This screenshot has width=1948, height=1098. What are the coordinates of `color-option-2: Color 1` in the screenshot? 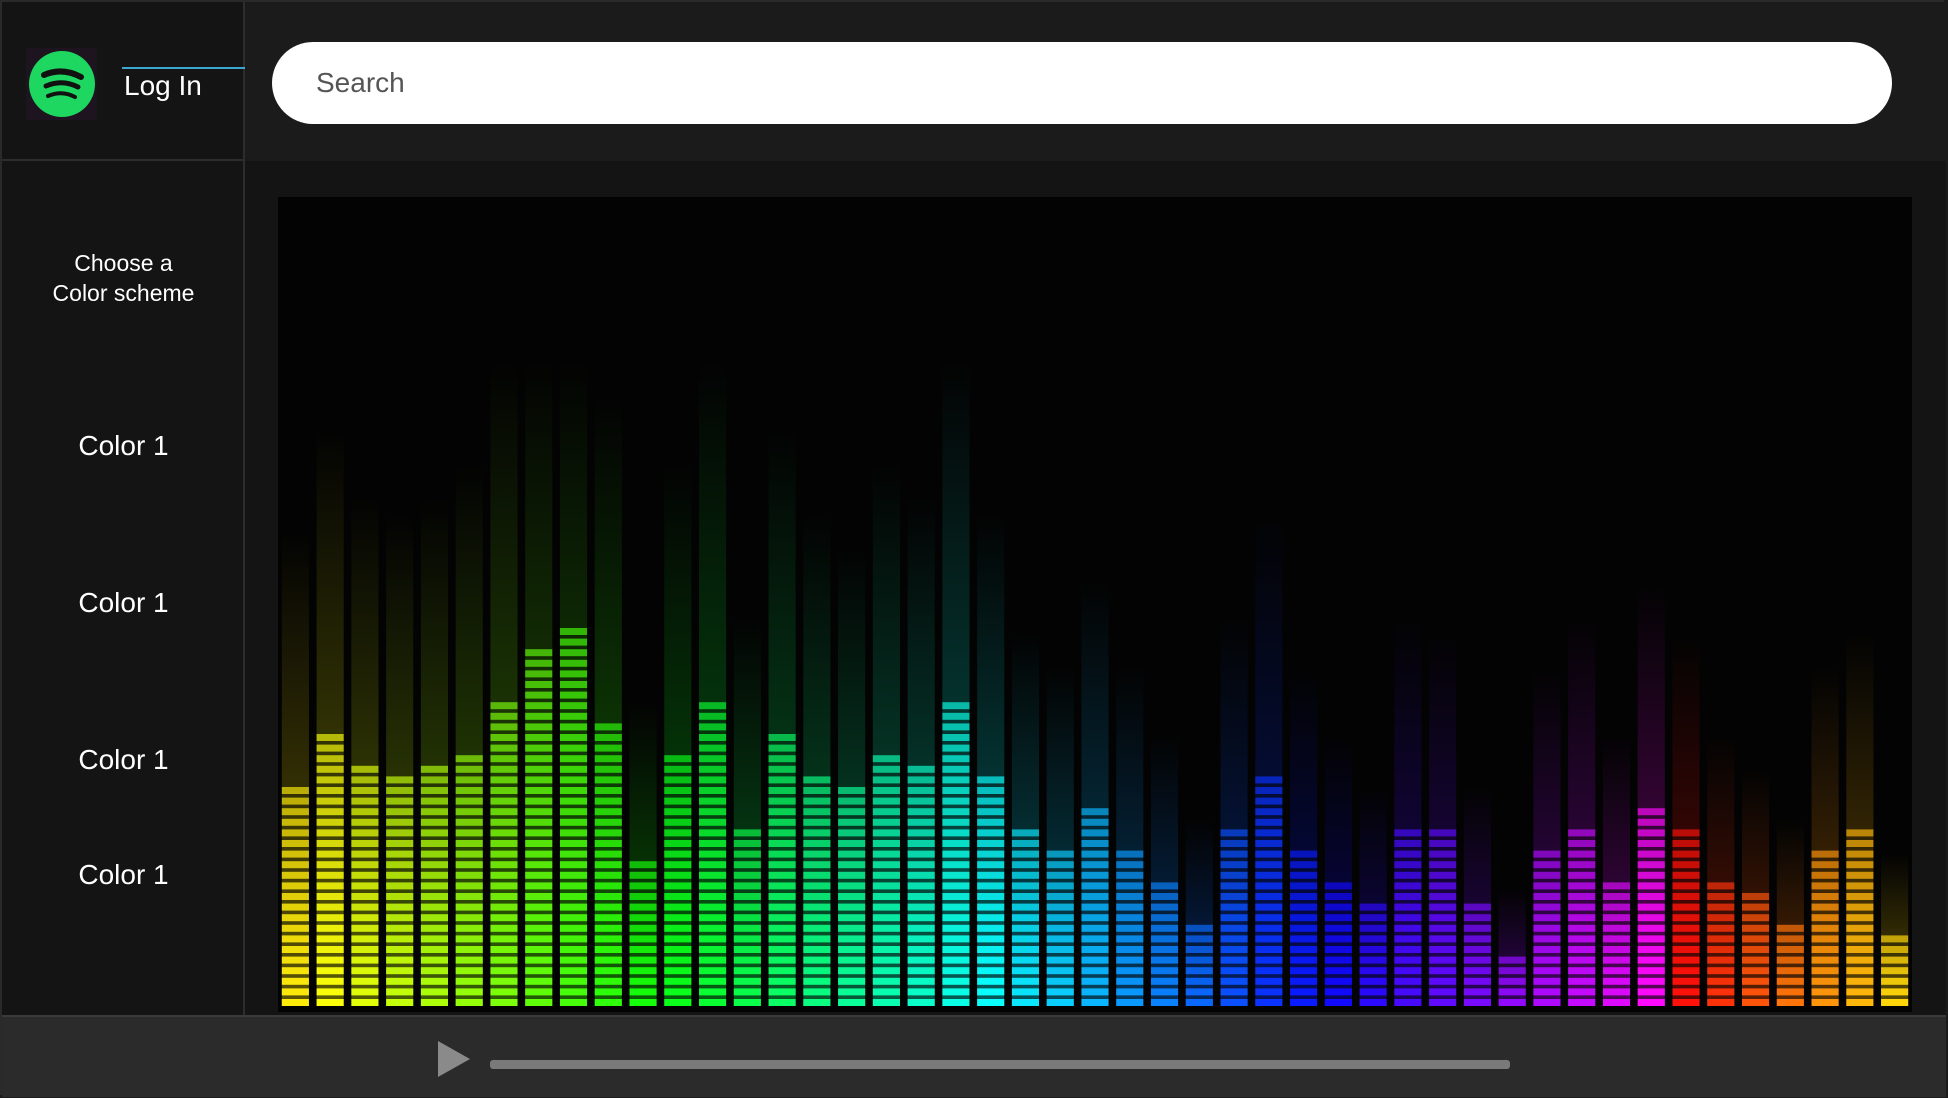 It's located at (123, 603).